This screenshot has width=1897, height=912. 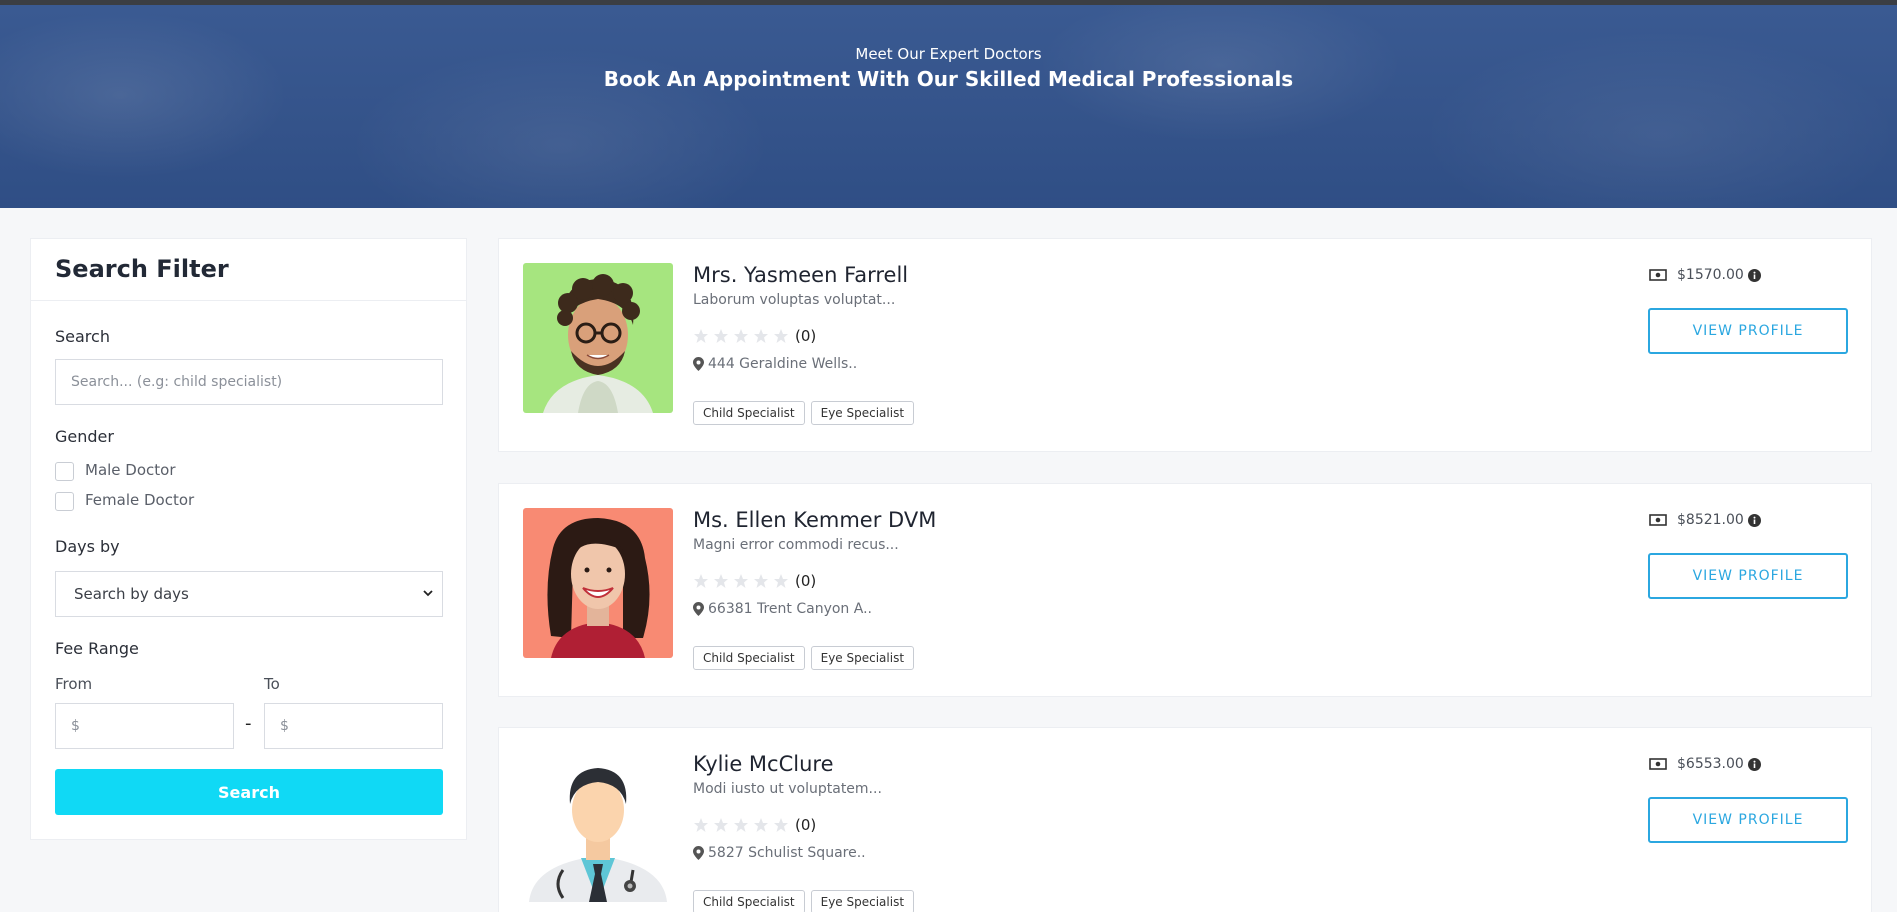 I want to click on doctor-address: 5827 Schulist Square.., so click(x=779, y=853).